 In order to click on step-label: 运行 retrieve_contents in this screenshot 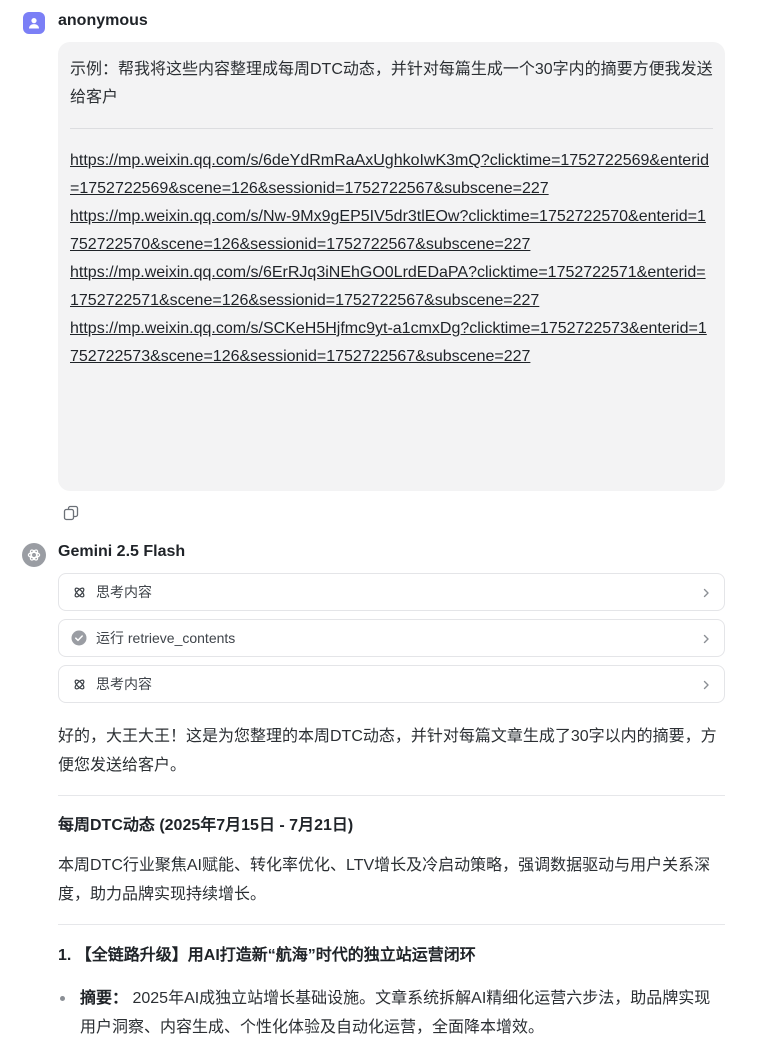, I will do `click(166, 638)`.